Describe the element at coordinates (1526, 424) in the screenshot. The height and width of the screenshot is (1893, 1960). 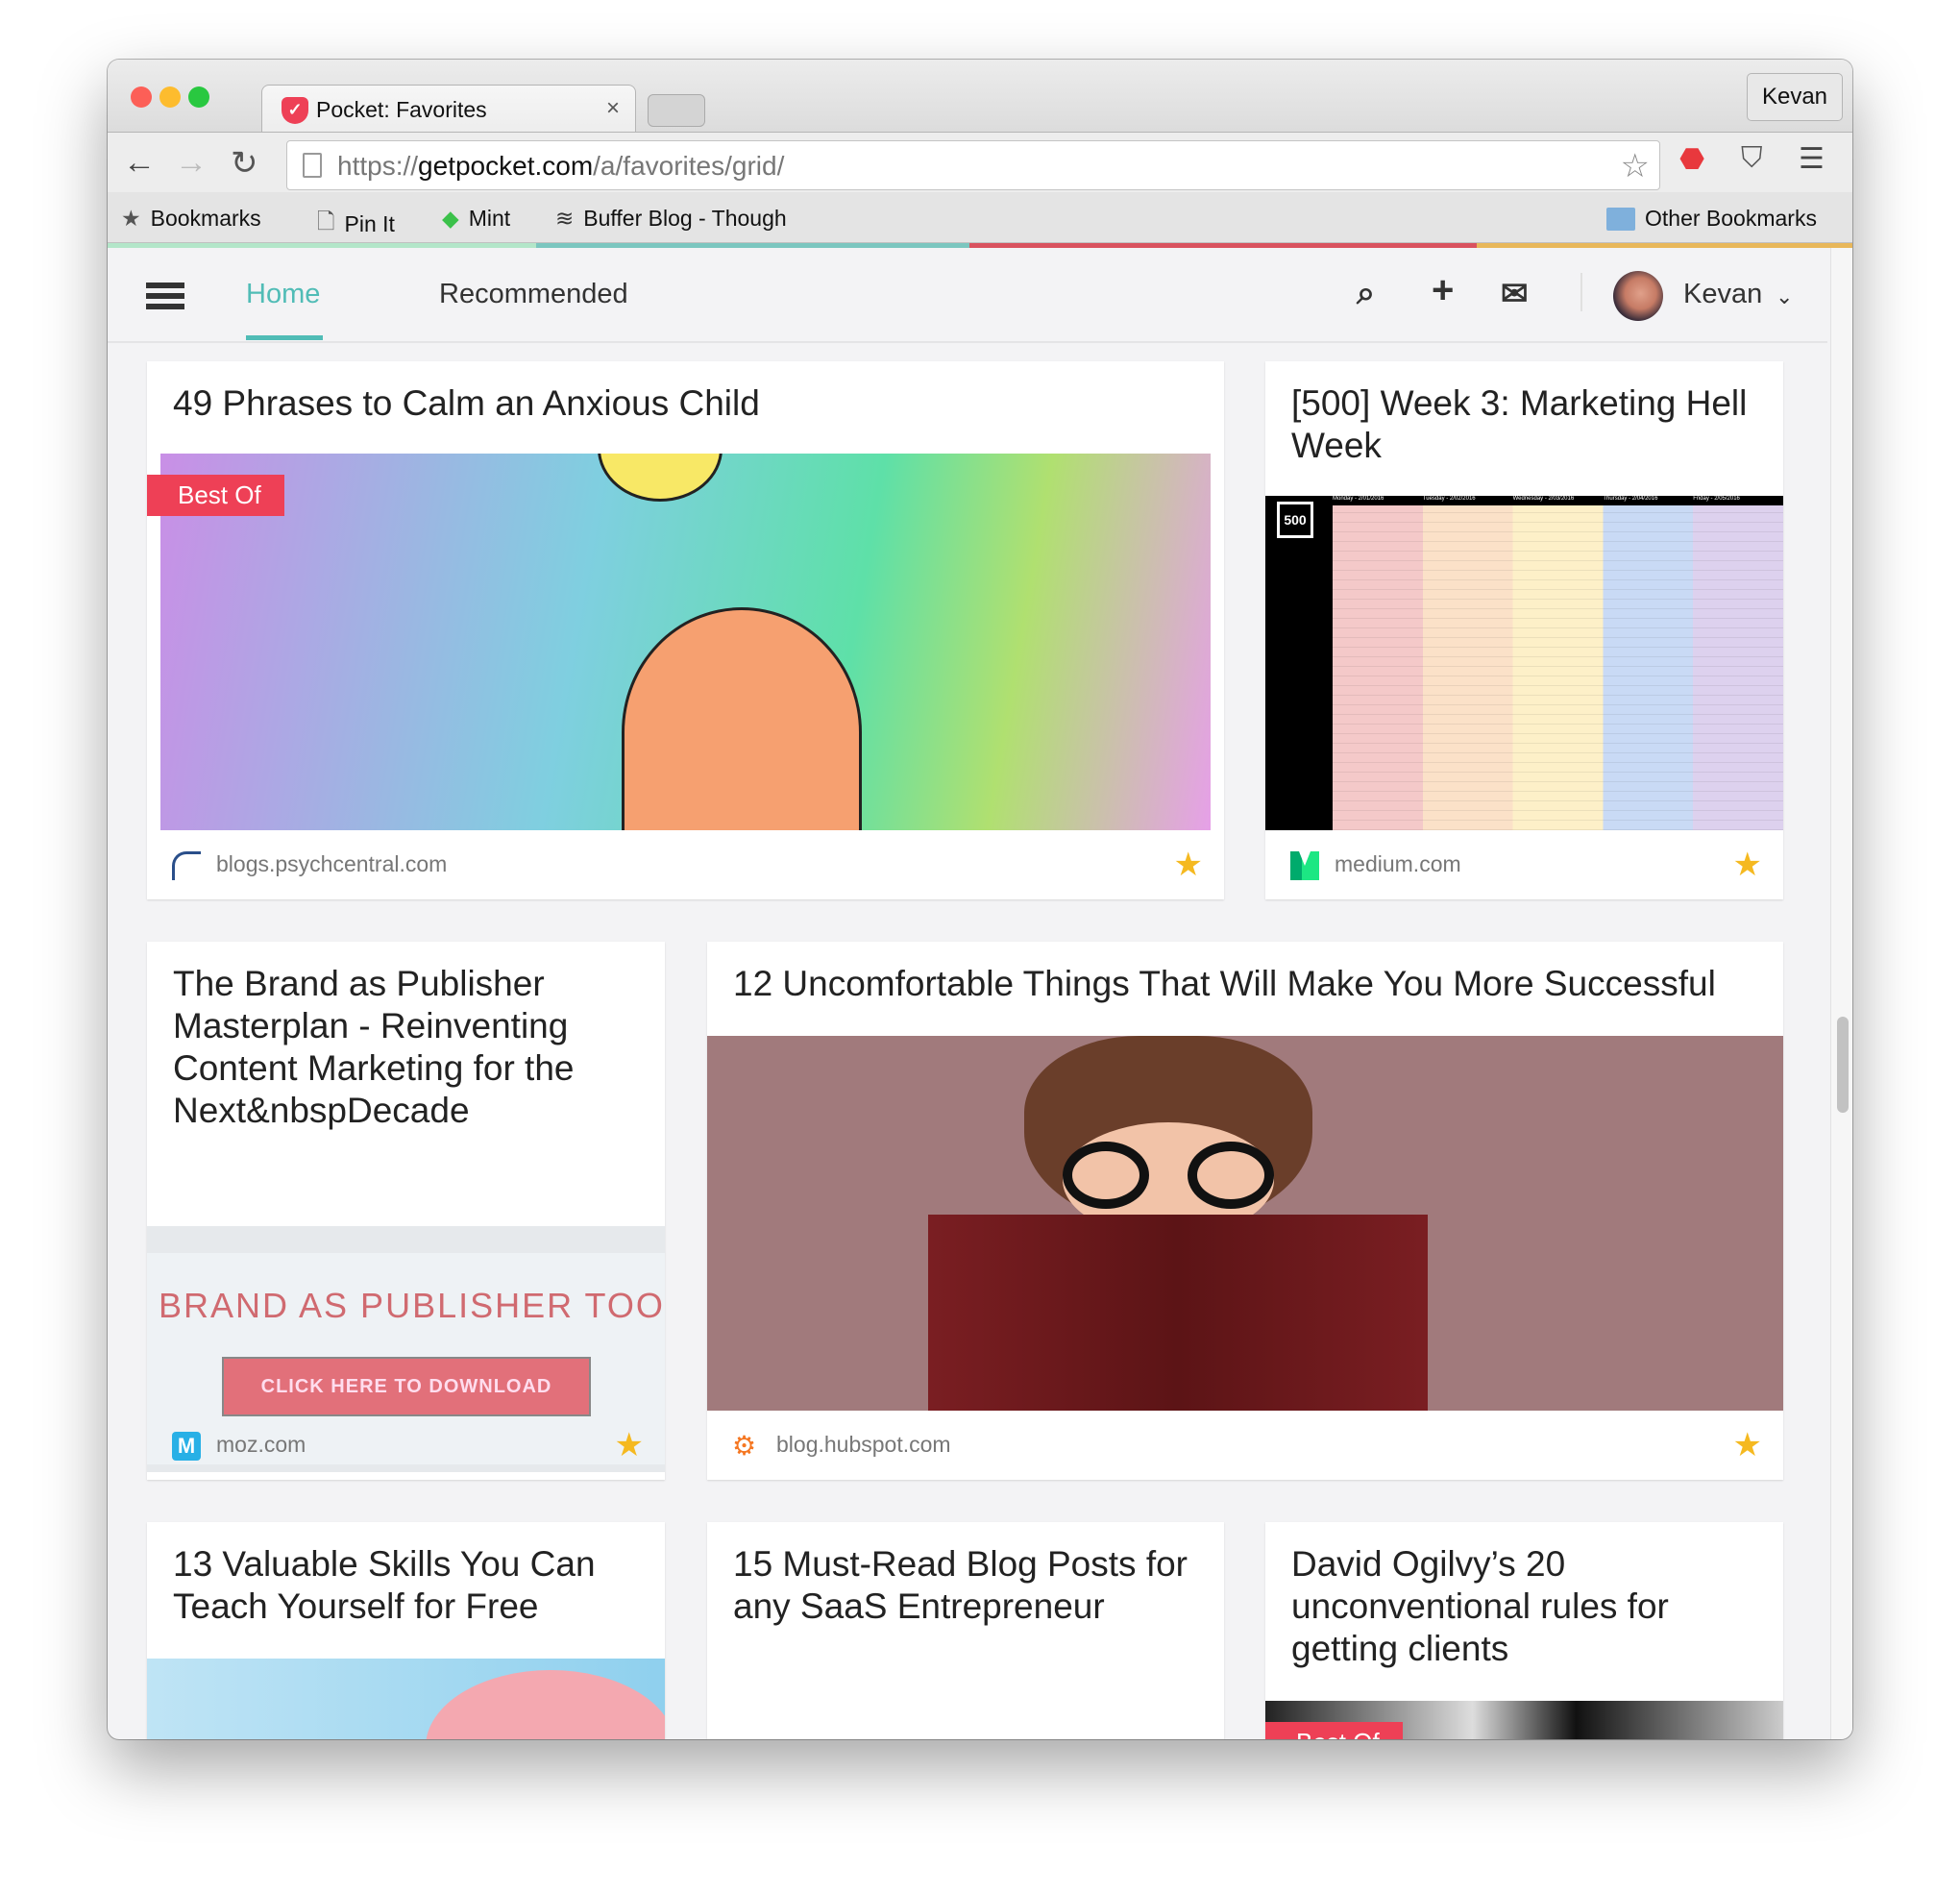
I see `article-title: [500] Week 3: Marketing Hell Week` at that location.